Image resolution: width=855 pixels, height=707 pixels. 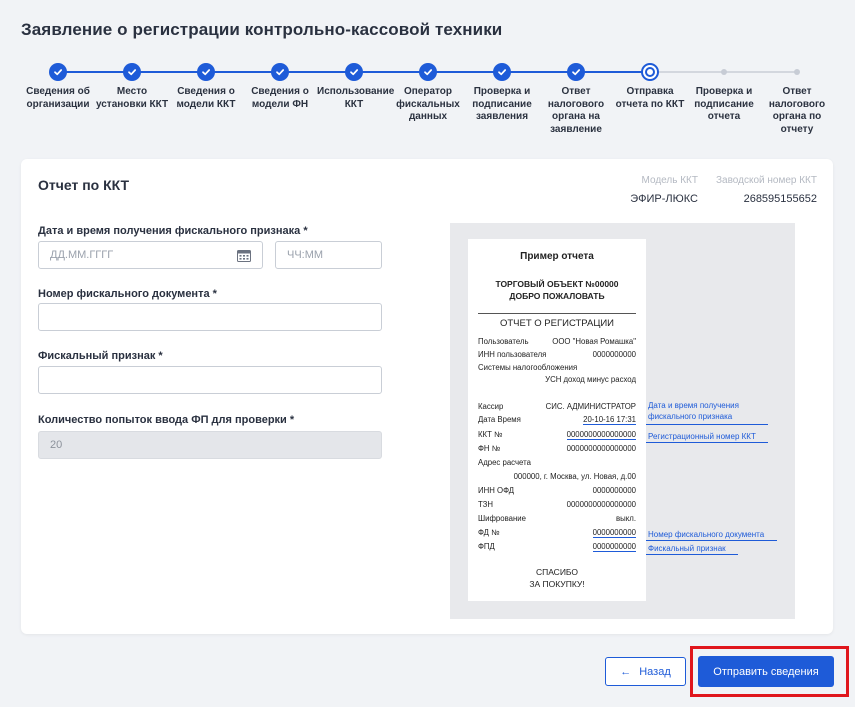 What do you see at coordinates (650, 72) in the screenshot?
I see `current-step-icon` at bounding box center [650, 72].